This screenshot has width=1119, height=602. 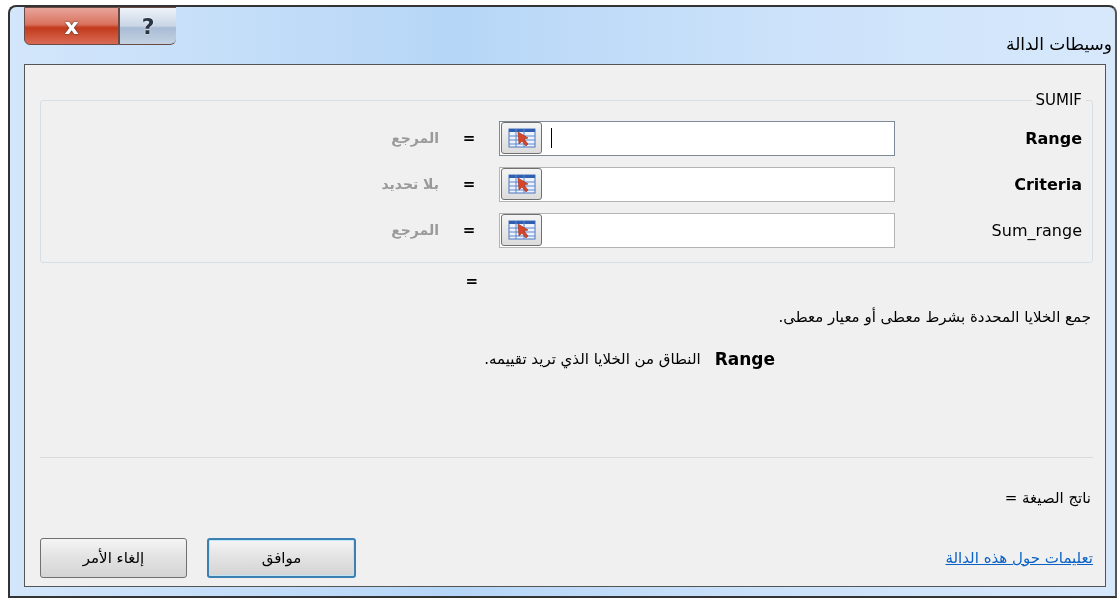 What do you see at coordinates (592, 359) in the screenshot?
I see `argument-description: النطاق من الخلايا الذي تريد تقييمه.` at bounding box center [592, 359].